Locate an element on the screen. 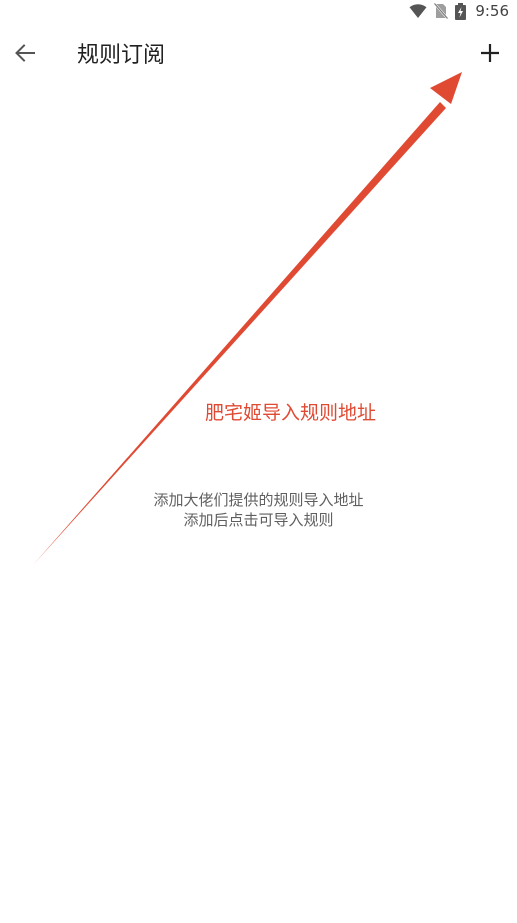  arrow-left-icon is located at coordinates (25, 55).